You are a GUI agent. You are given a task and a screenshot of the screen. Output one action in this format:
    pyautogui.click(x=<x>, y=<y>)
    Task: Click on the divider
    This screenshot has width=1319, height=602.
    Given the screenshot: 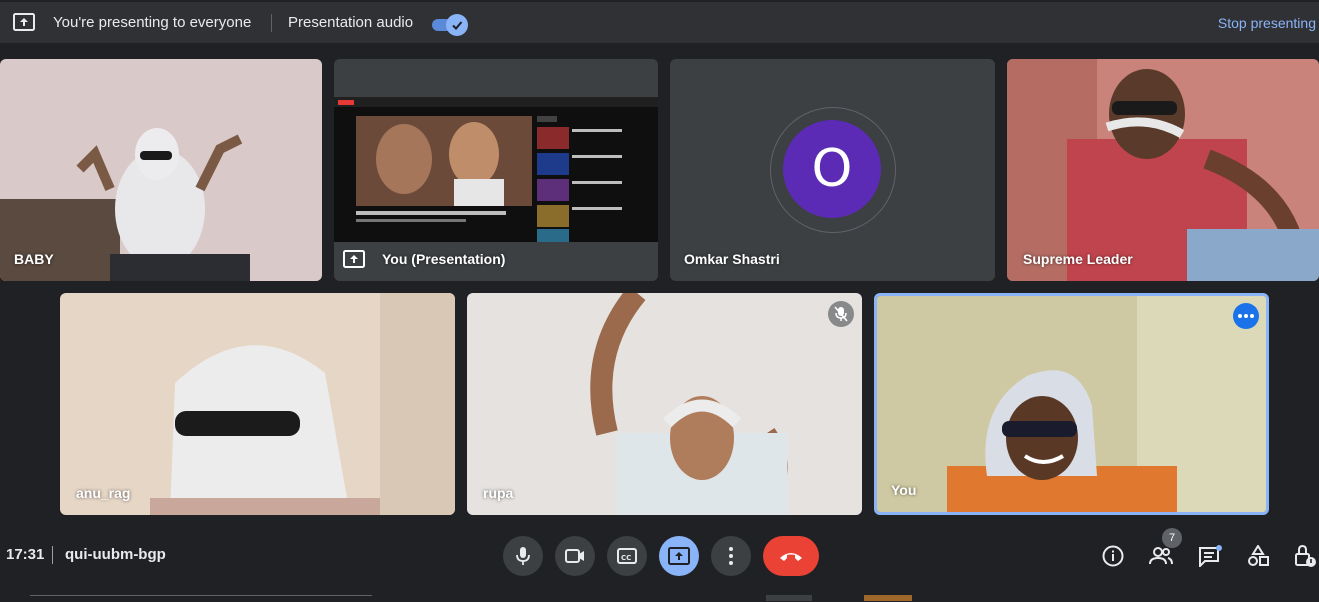 What is the action you would take?
    pyautogui.click(x=52, y=555)
    